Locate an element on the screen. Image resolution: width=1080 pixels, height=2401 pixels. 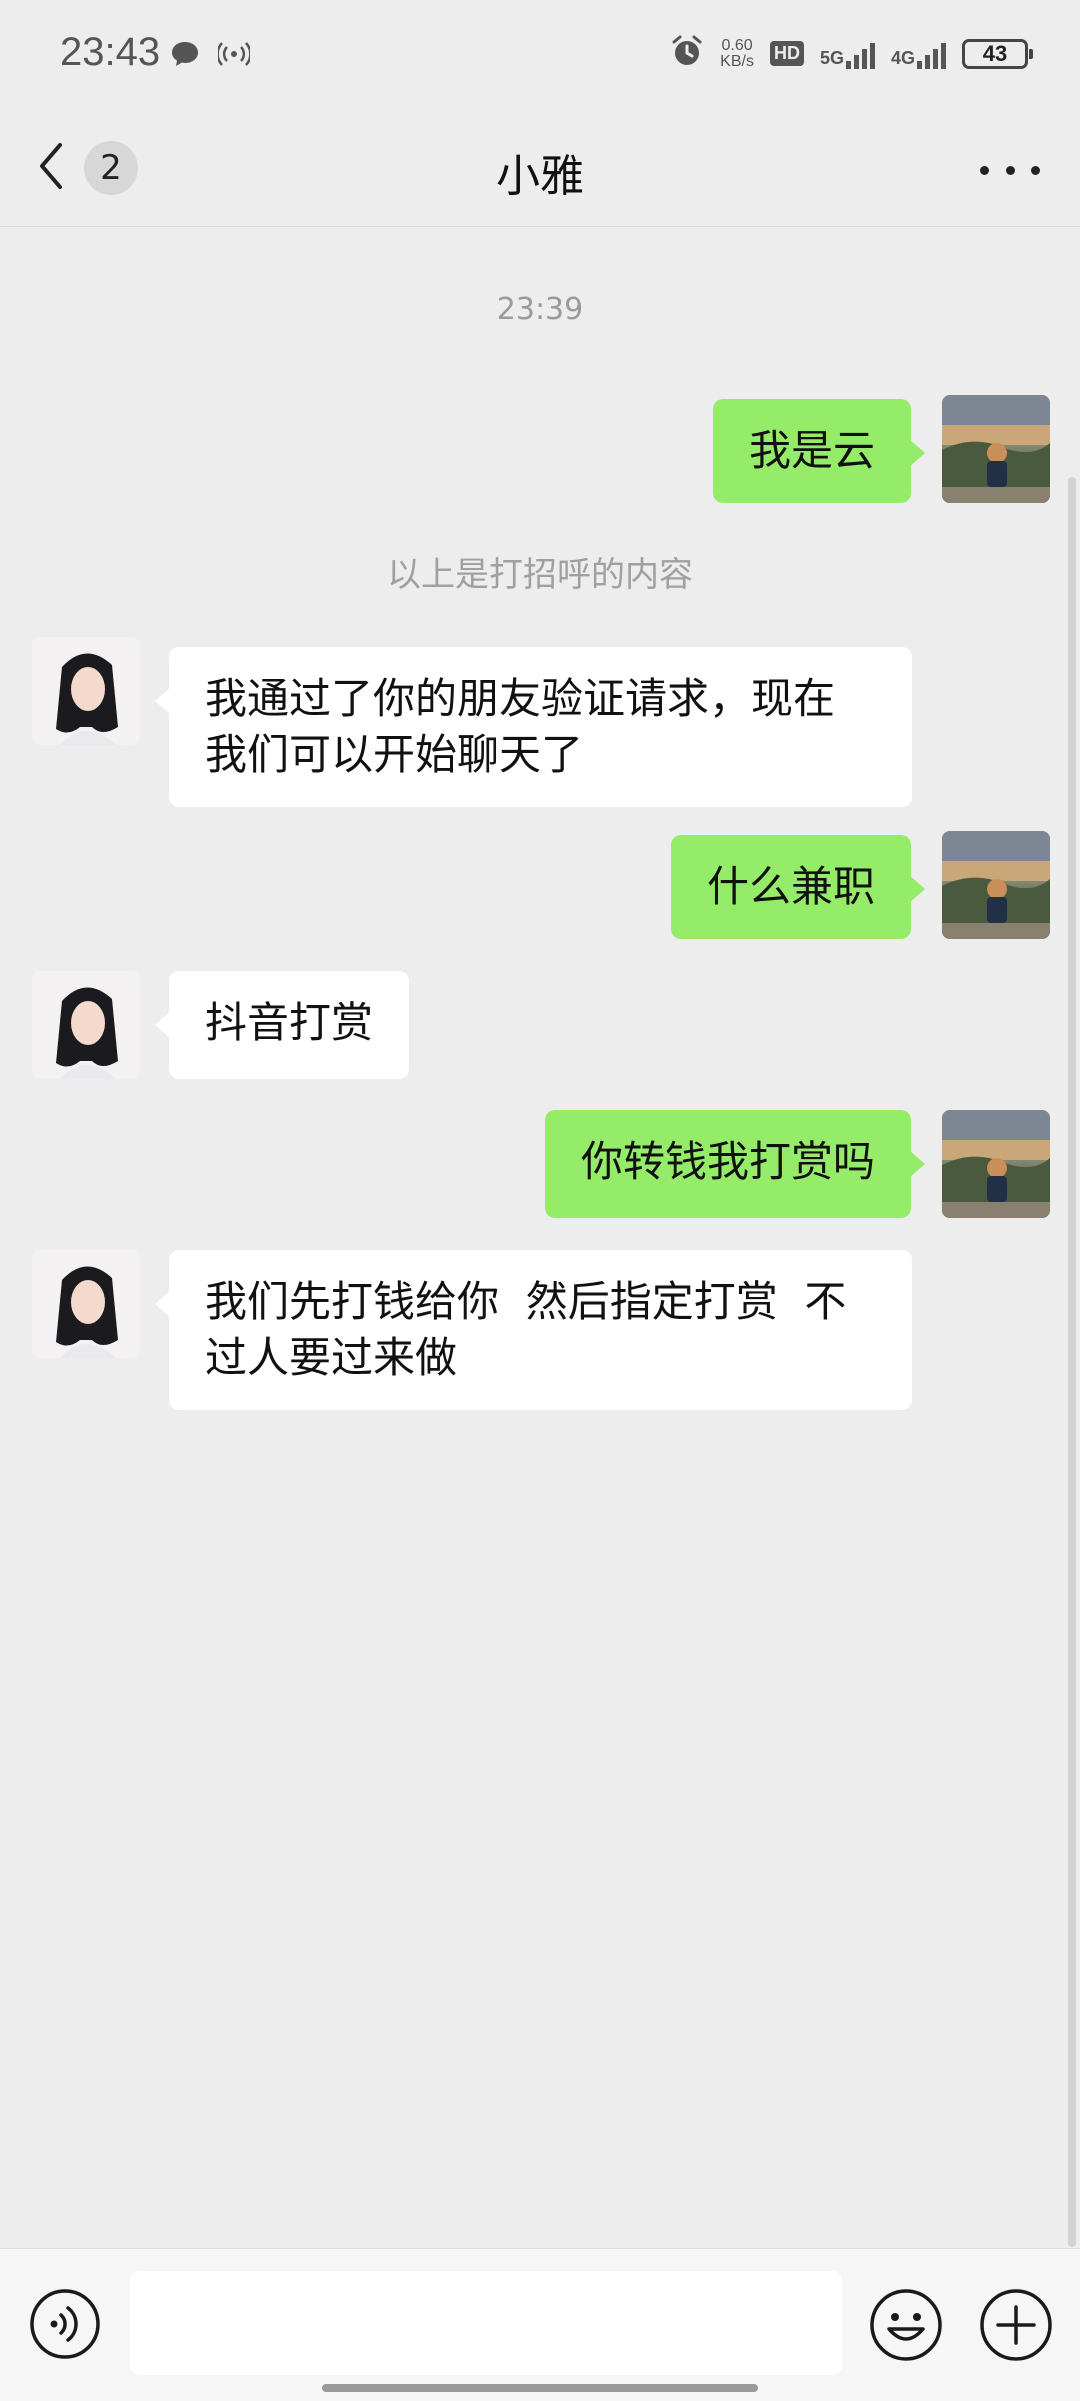
chat-header: 2 小雅 is located at coordinates (540, 168).